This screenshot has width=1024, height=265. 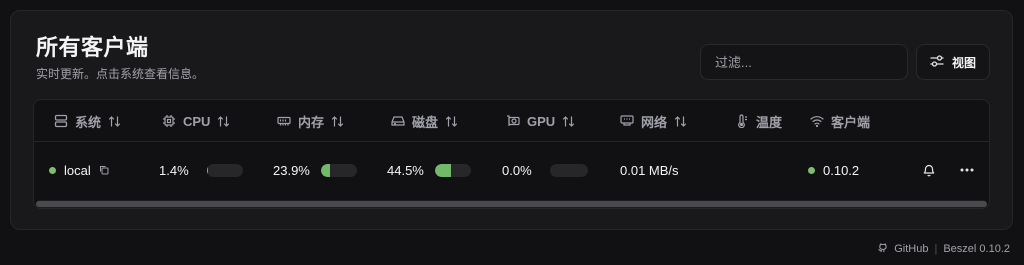 I want to click on column-label: 系统, so click(x=88, y=122).